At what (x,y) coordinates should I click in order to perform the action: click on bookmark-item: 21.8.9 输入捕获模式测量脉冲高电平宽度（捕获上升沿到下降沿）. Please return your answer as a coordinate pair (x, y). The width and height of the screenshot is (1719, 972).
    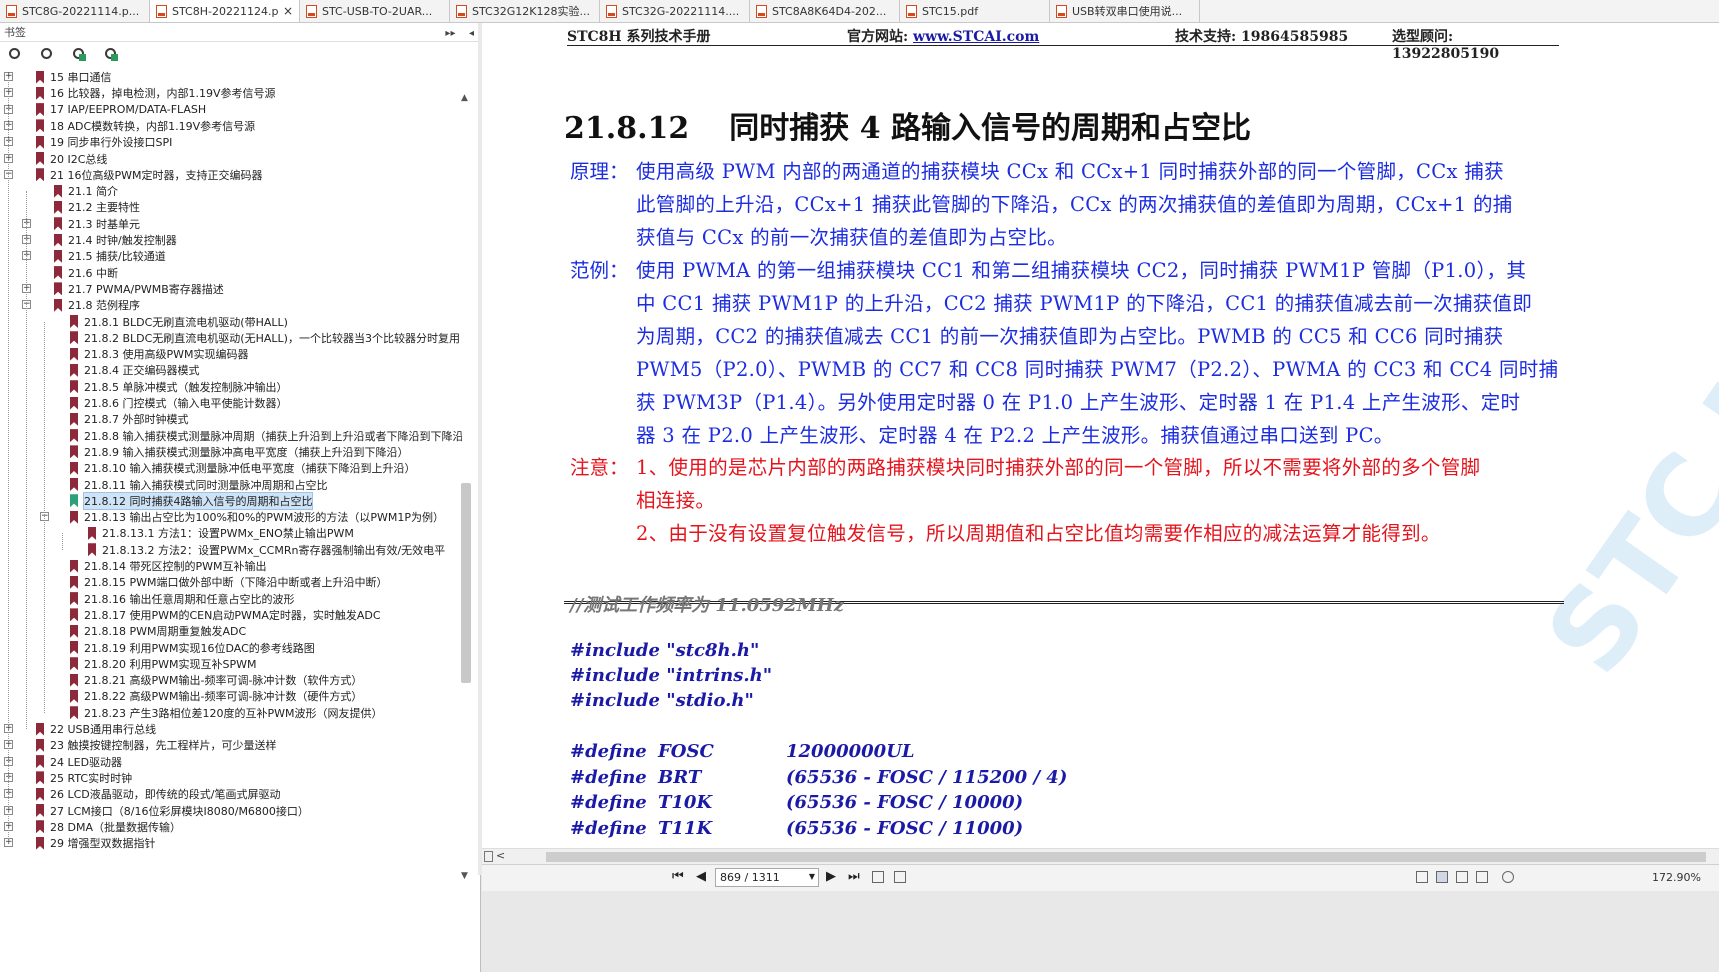
    Looking at the image, I should click on (204, 452).